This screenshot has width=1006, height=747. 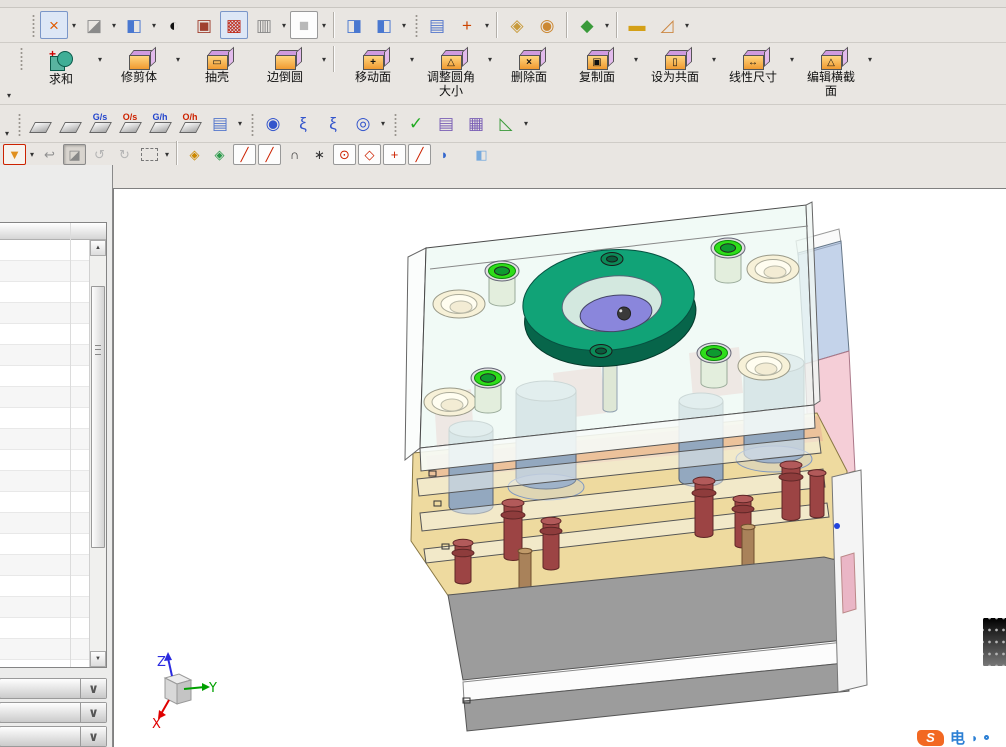 I want to click on make-coplanar-button: ▯ 设为共面, so click(x=675, y=76).